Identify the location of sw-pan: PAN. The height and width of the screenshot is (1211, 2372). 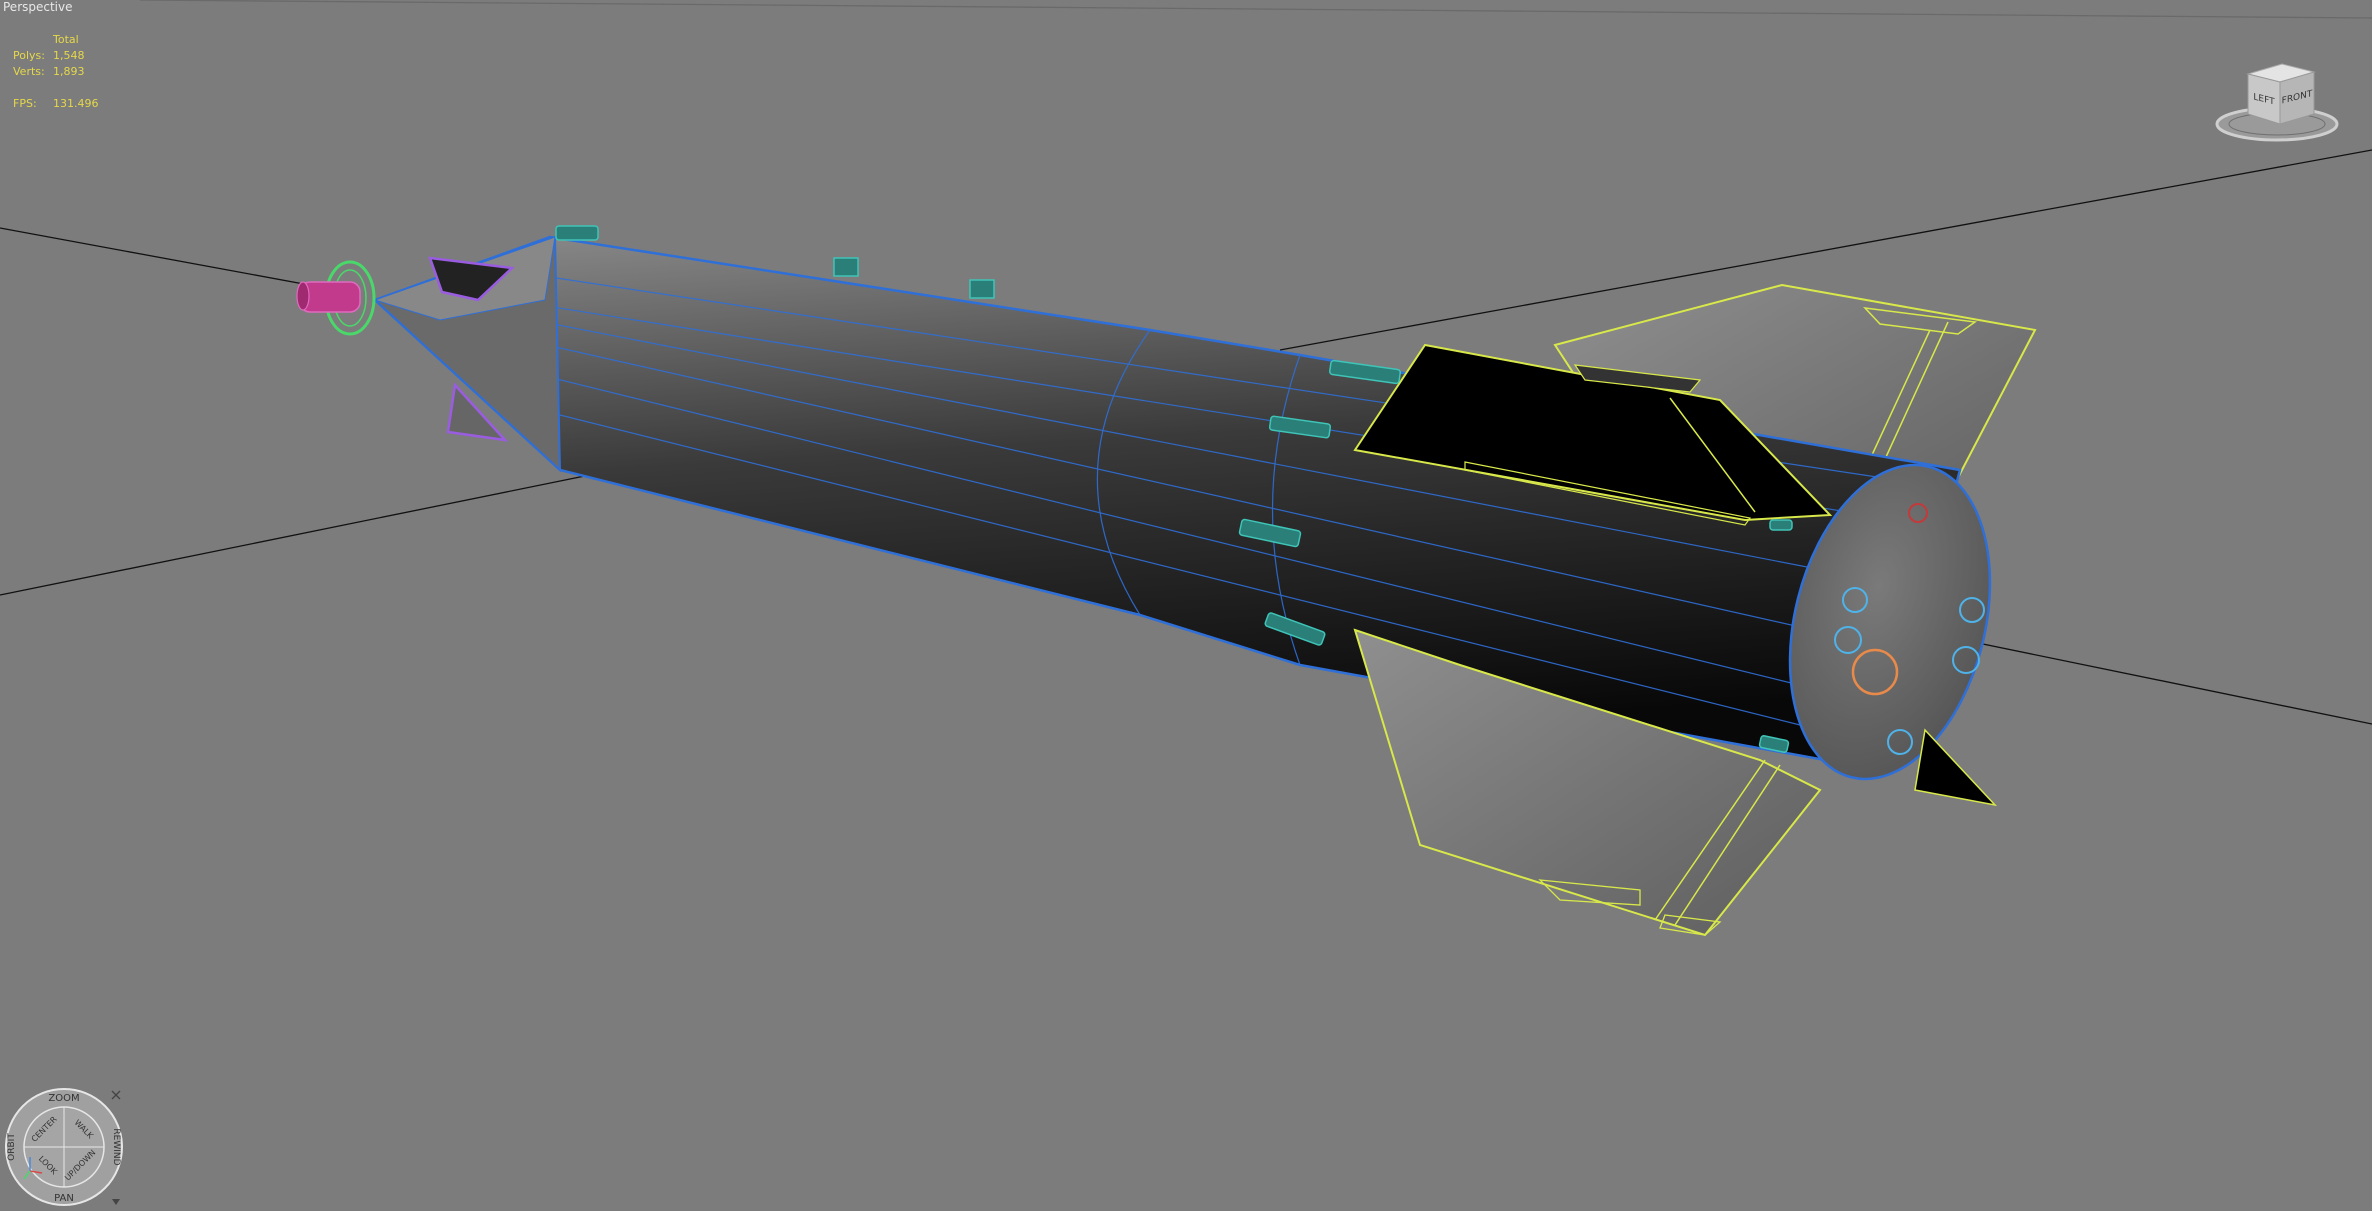
(64, 1198).